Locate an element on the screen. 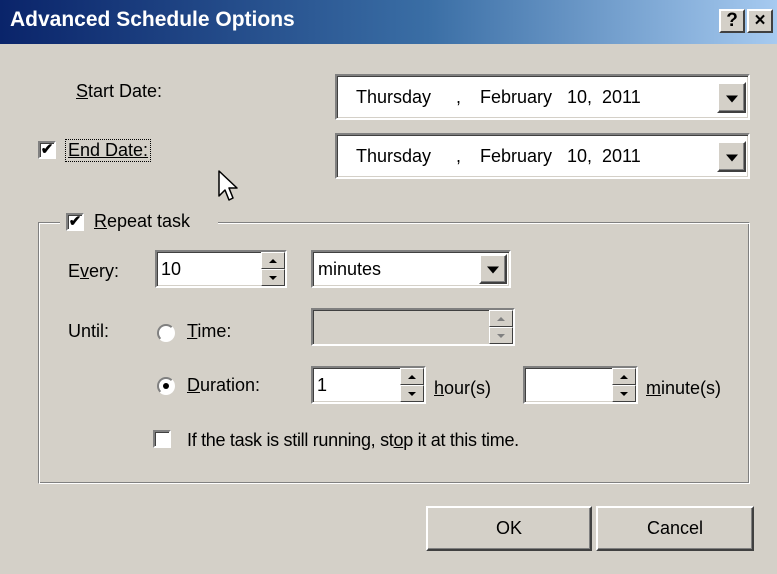 This screenshot has width=777, height=574. end-date-picker: Thursday , February 10, 2011 is located at coordinates (542, 156).